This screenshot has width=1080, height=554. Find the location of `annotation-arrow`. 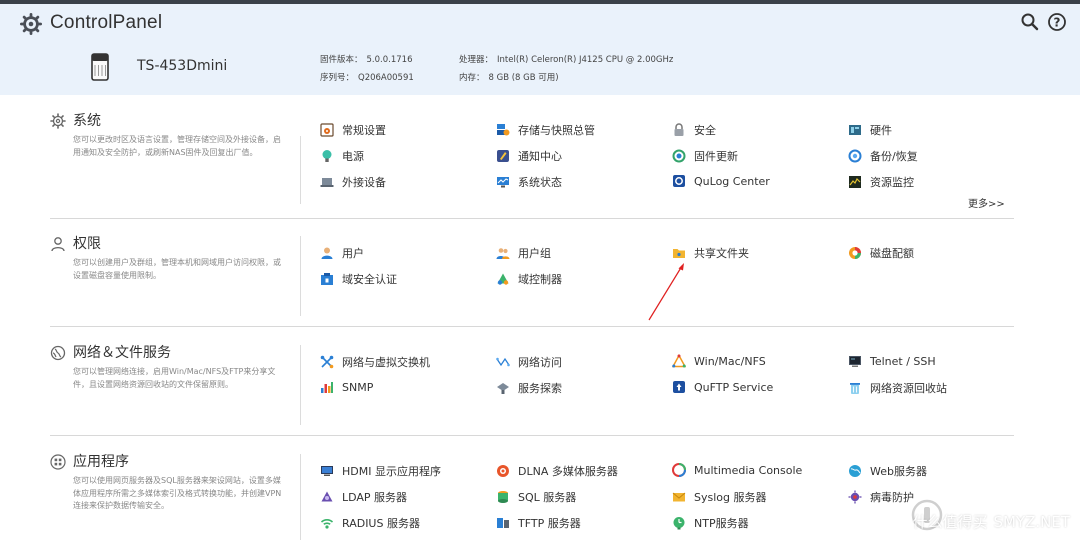

annotation-arrow is located at coordinates (666, 292).